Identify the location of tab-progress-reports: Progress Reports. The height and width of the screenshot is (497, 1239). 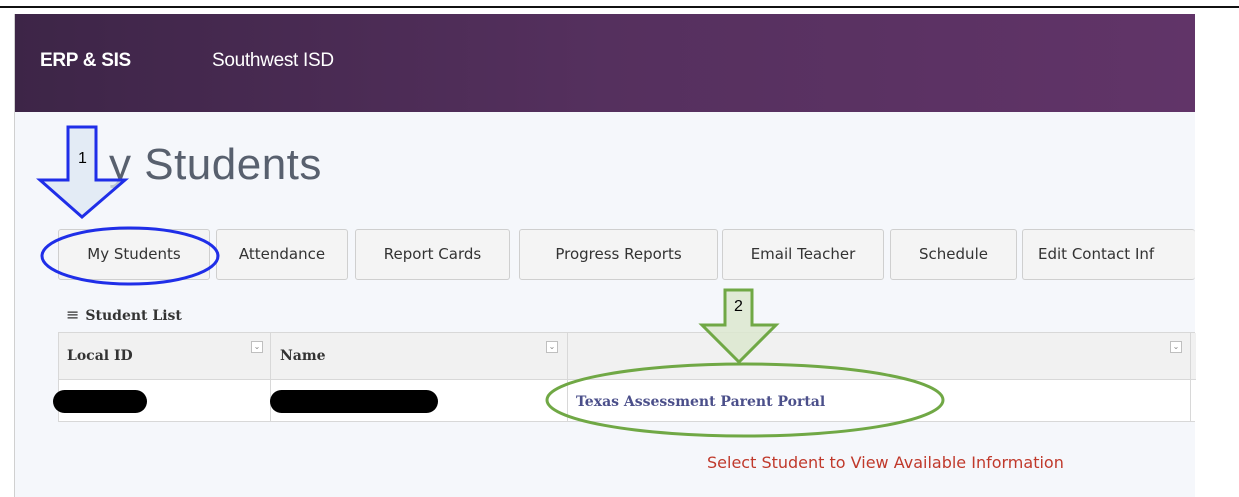
(618, 254).